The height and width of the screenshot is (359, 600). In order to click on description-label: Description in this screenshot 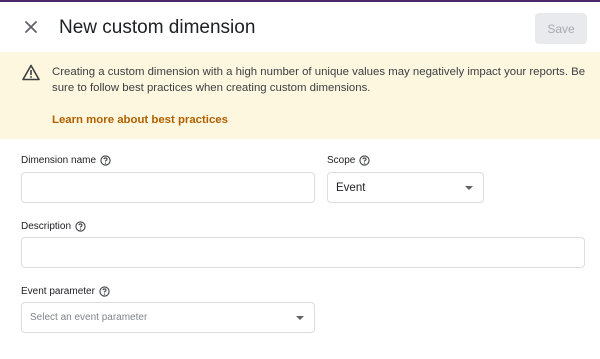, I will do `click(53, 226)`.